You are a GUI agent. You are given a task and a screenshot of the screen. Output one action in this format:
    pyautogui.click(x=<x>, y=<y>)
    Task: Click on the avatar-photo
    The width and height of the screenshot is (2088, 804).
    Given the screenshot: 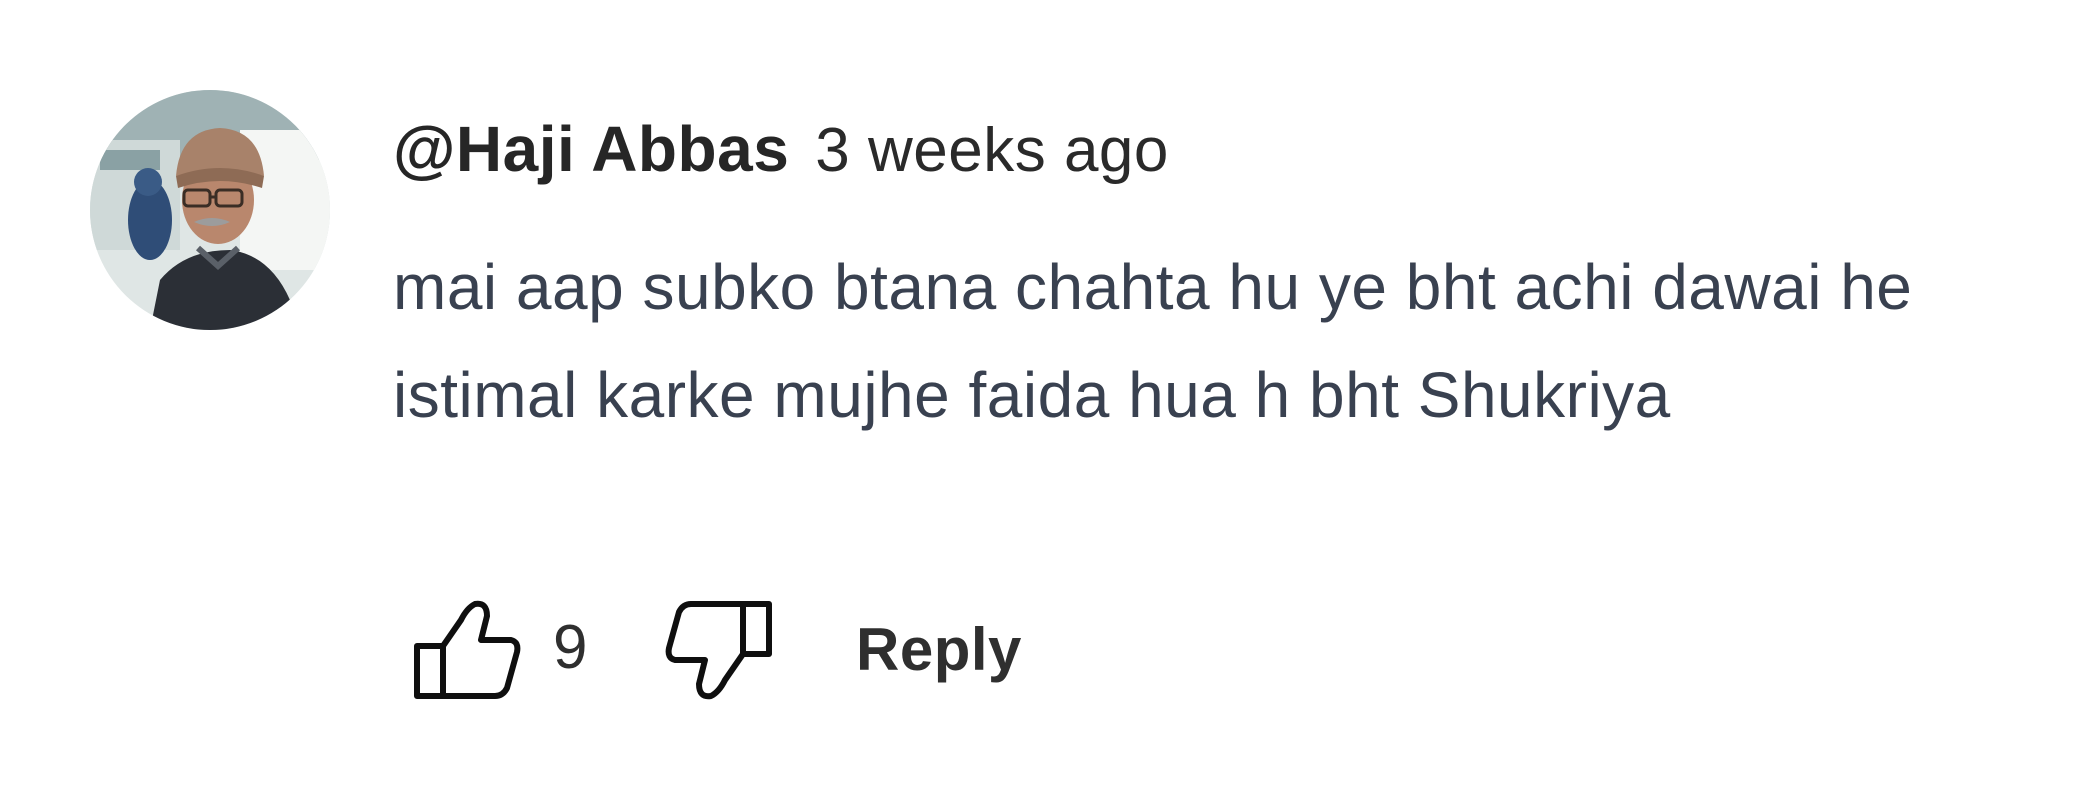 What is the action you would take?
    pyautogui.click(x=210, y=210)
    